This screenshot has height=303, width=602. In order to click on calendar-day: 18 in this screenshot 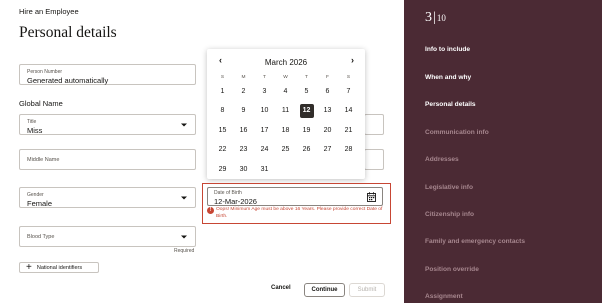, I will do `click(285, 131)`.